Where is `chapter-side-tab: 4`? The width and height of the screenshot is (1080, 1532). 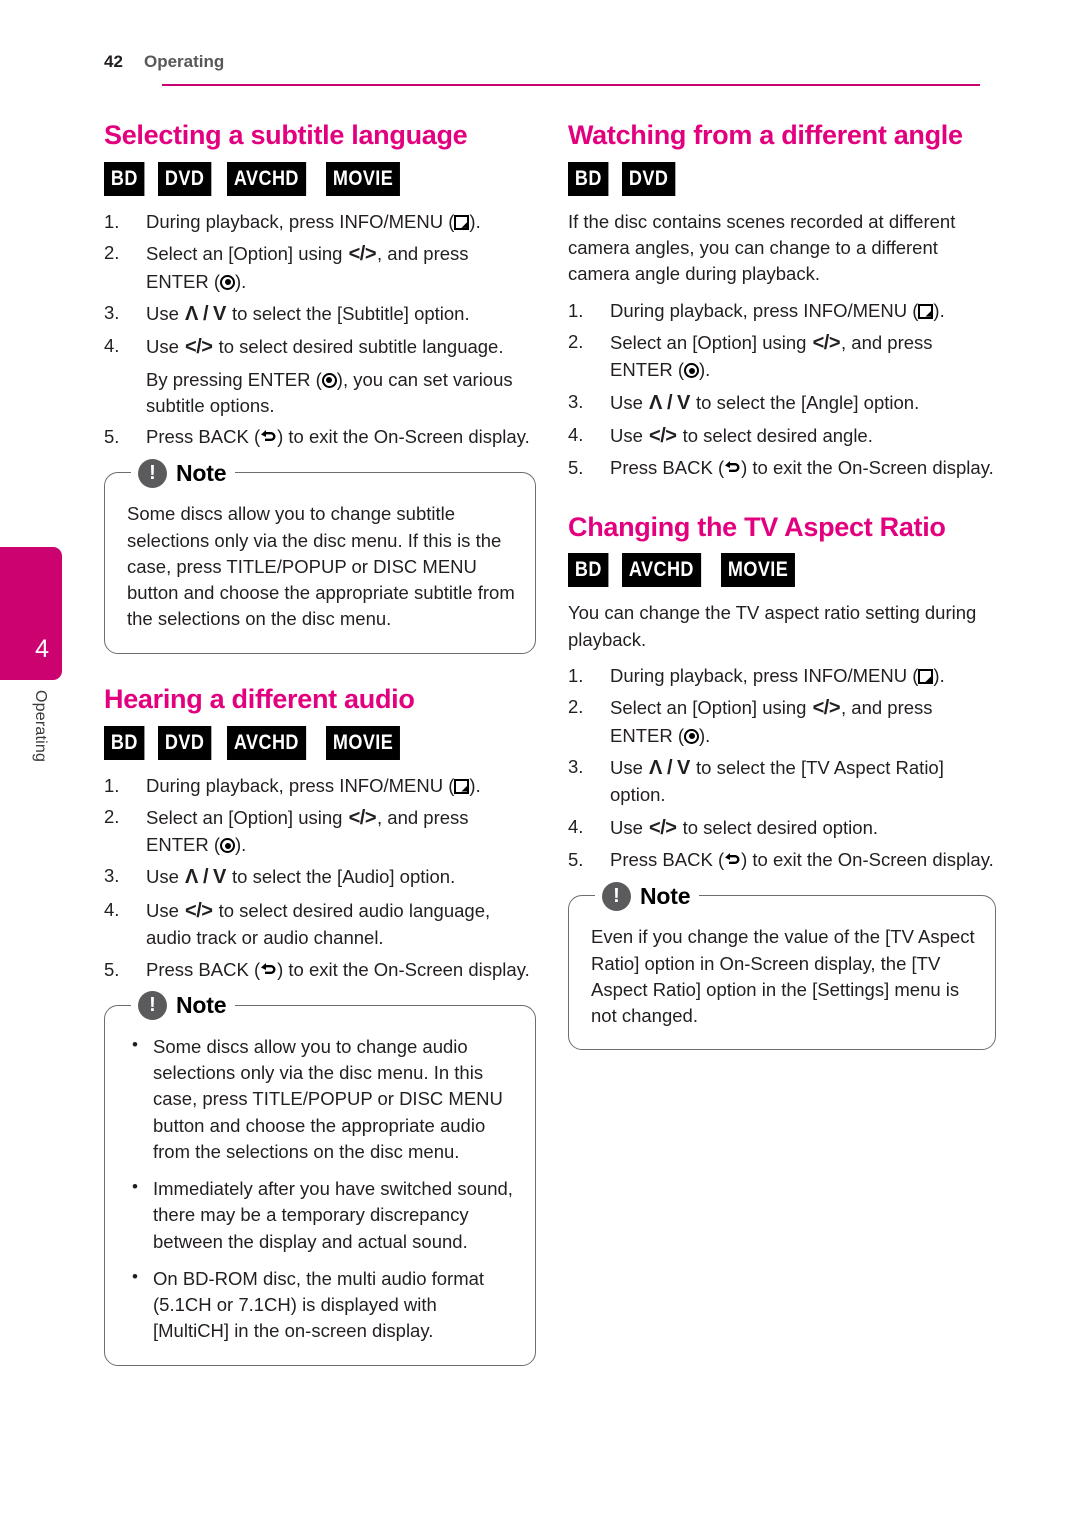 chapter-side-tab: 4 is located at coordinates (31, 613).